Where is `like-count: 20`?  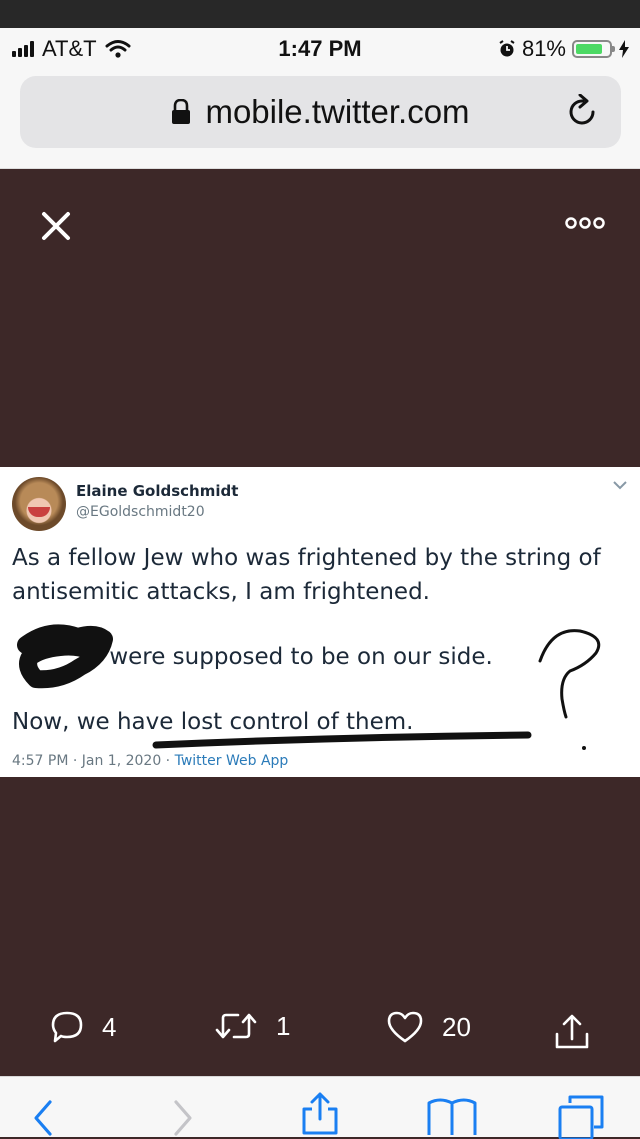
like-count: 20 is located at coordinates (456, 1026).